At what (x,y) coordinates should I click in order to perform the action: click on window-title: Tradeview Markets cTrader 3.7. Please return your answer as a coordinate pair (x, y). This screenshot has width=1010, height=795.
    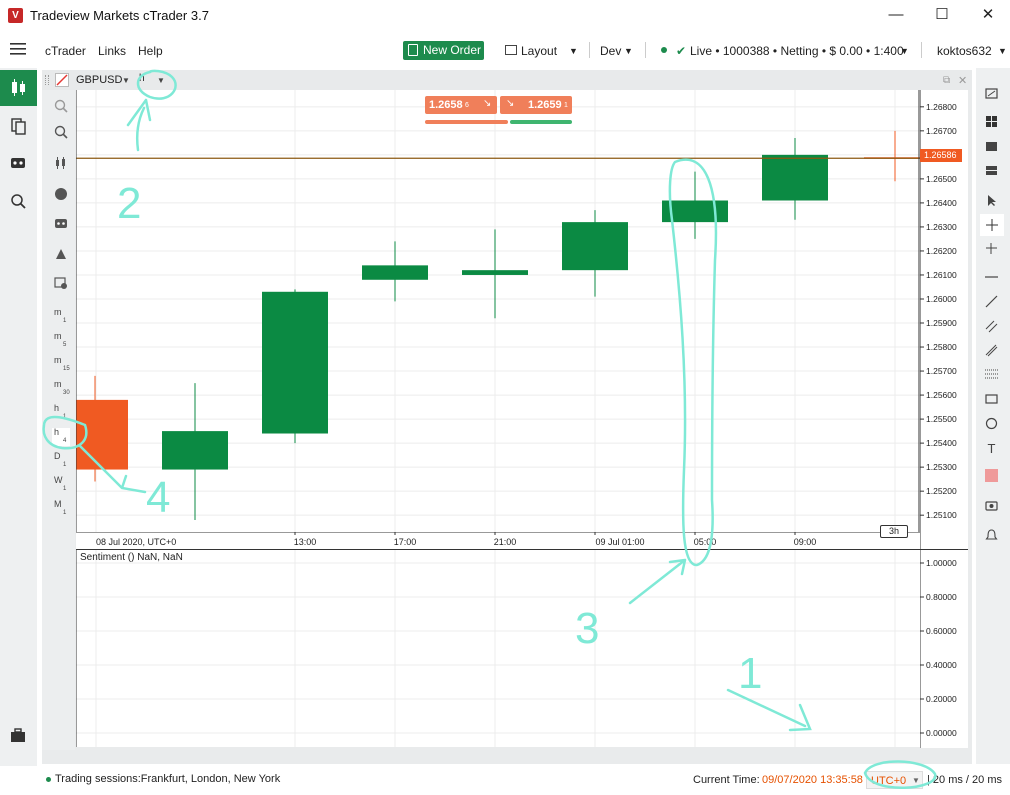
    Looking at the image, I should click on (119, 15).